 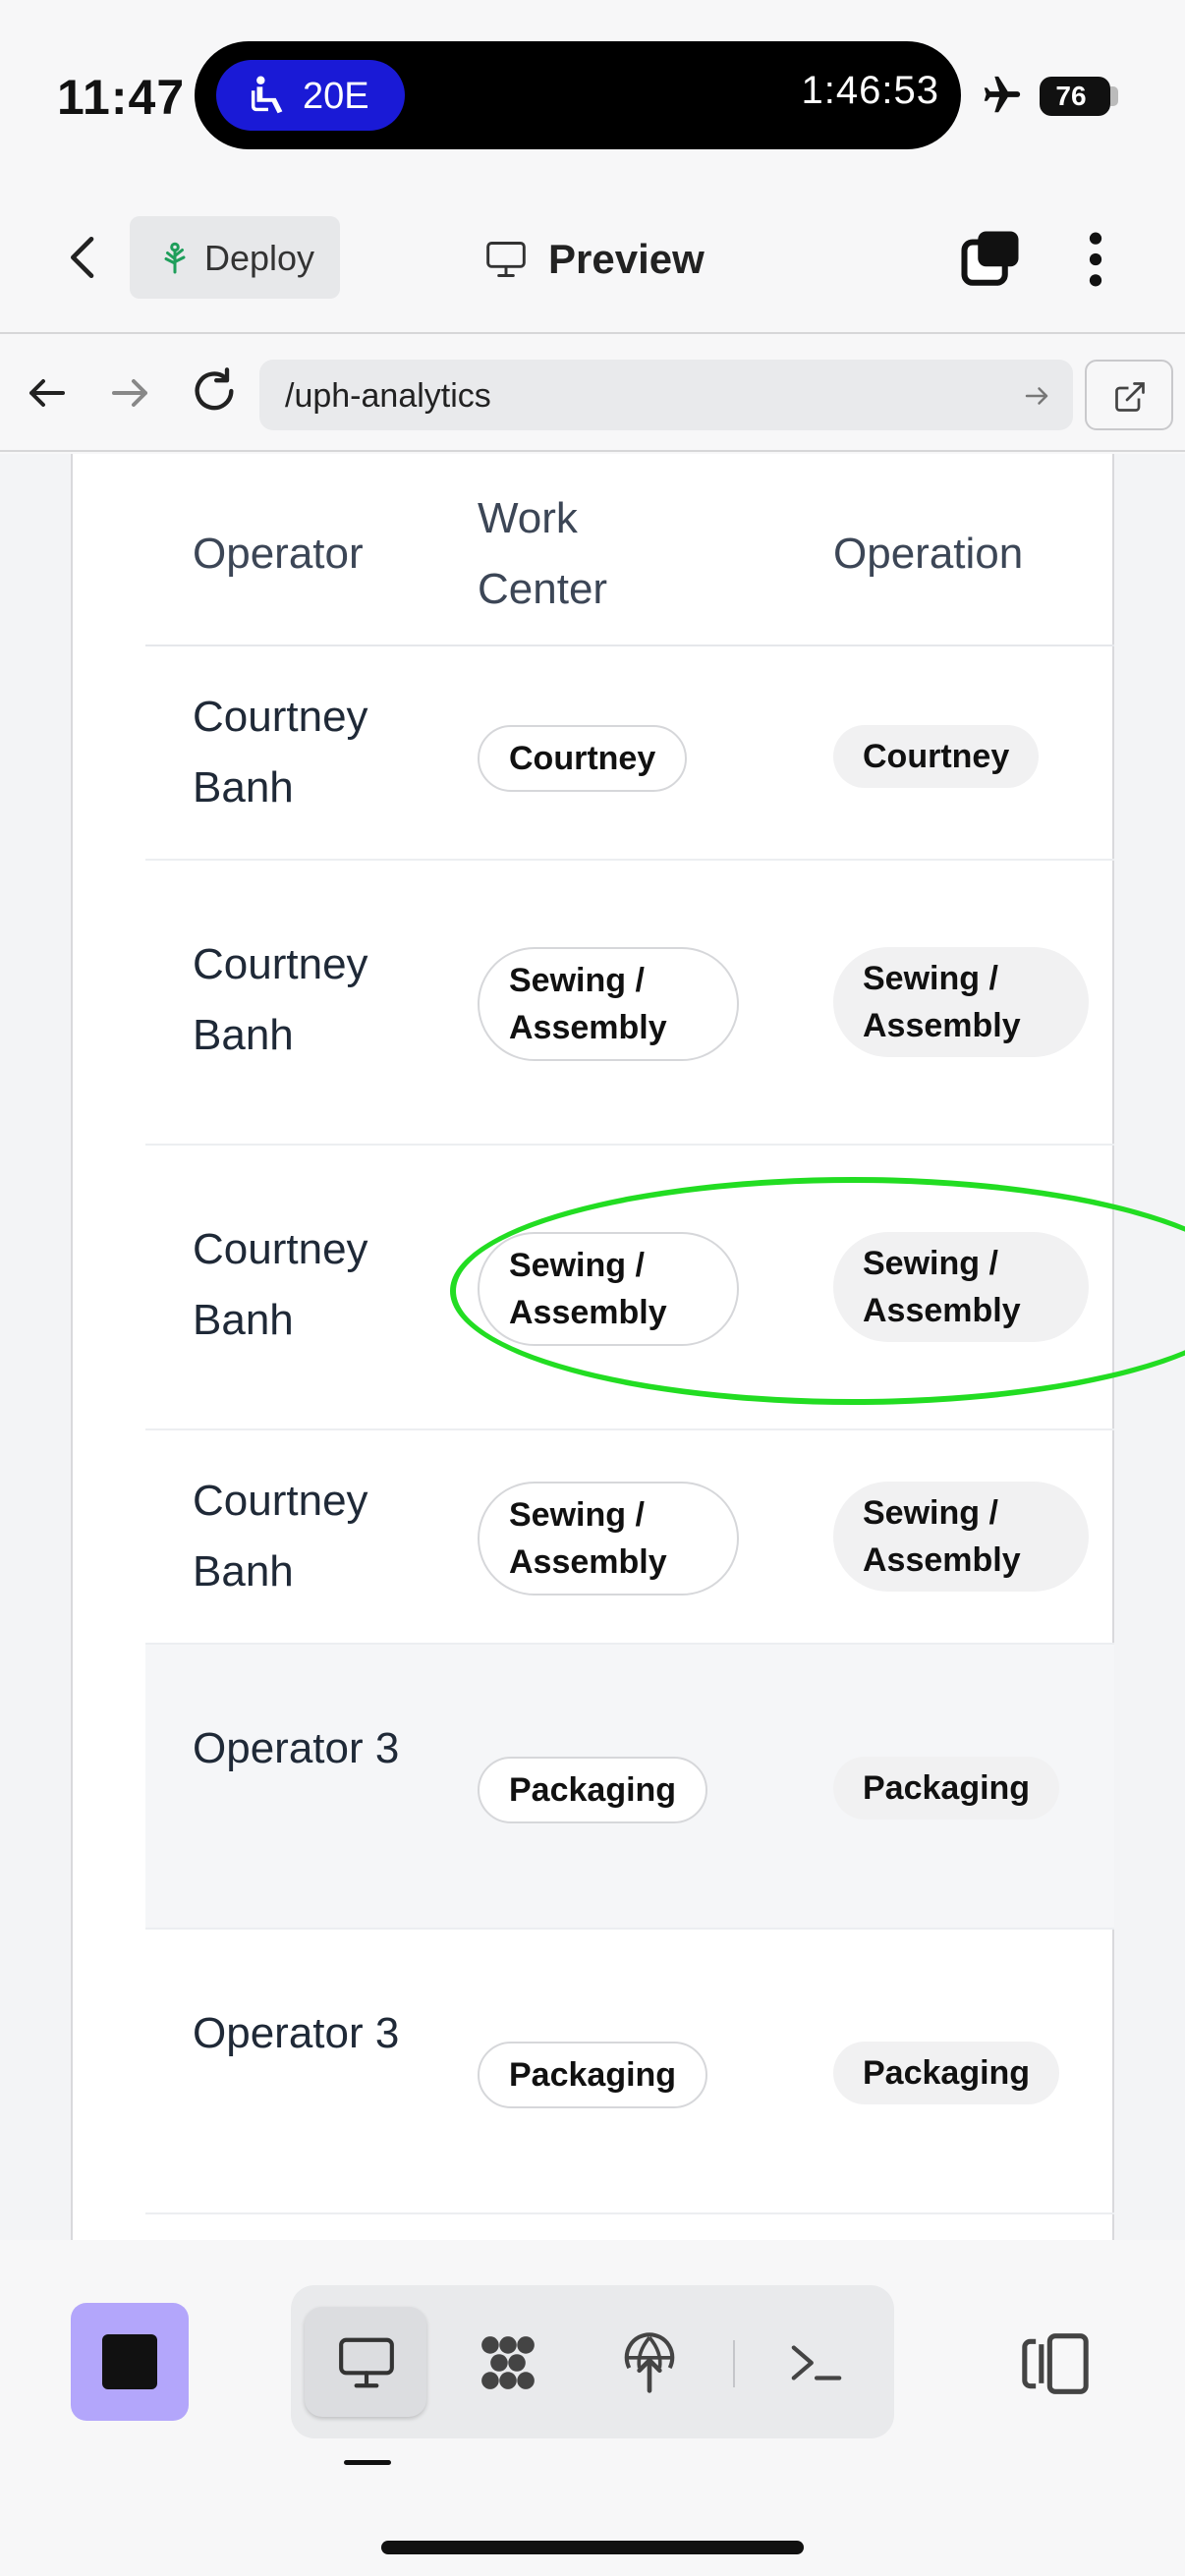 I want to click on stop-button, so click(x=130, y=2362).